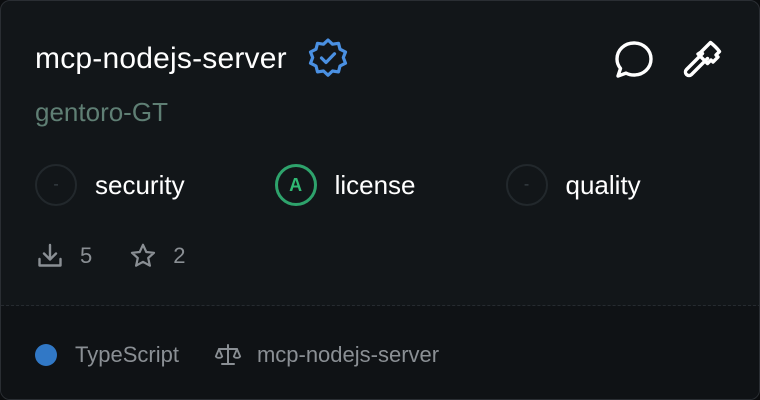 This screenshot has height=400, width=760. What do you see at coordinates (127, 354) in the screenshot?
I see `language-name: TypeScript` at bounding box center [127, 354].